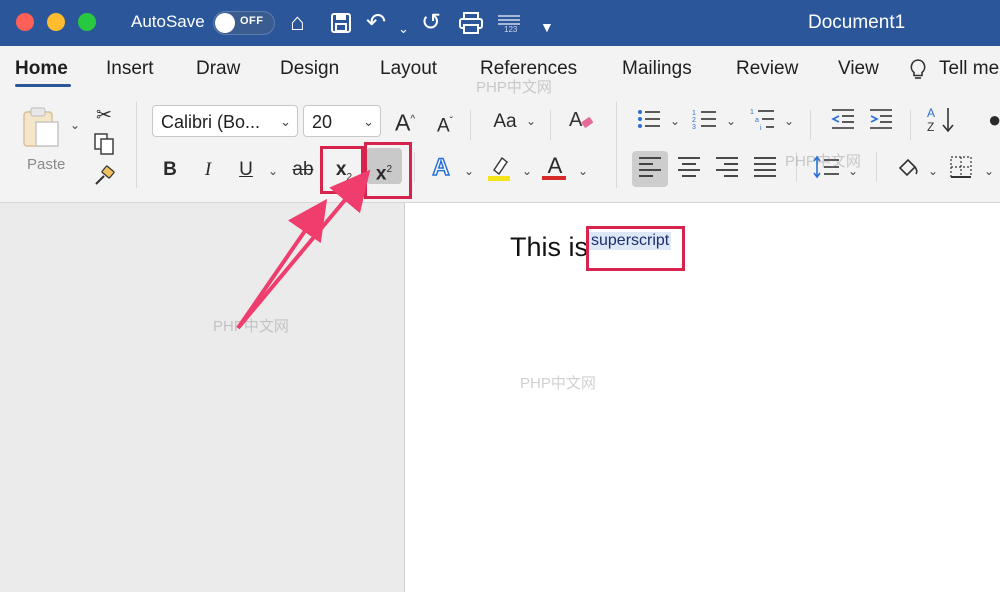  What do you see at coordinates (499, 172) in the screenshot?
I see `highlight-color-button` at bounding box center [499, 172].